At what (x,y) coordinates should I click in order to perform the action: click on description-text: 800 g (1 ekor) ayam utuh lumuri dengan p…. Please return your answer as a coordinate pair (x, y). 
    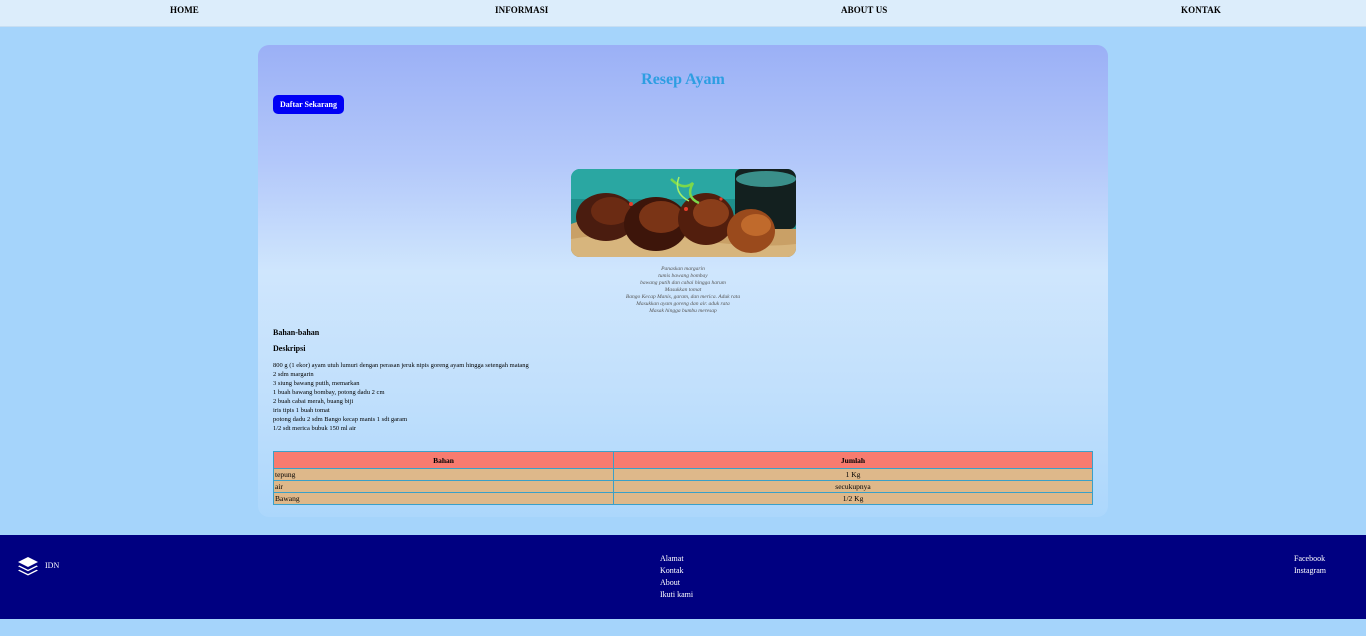
    Looking at the image, I should click on (401, 397).